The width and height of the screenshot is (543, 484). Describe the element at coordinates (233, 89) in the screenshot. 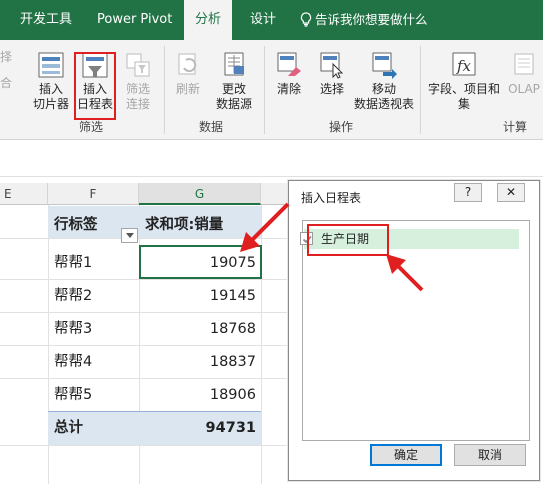

I see `change-source-label-1: 更改` at that location.